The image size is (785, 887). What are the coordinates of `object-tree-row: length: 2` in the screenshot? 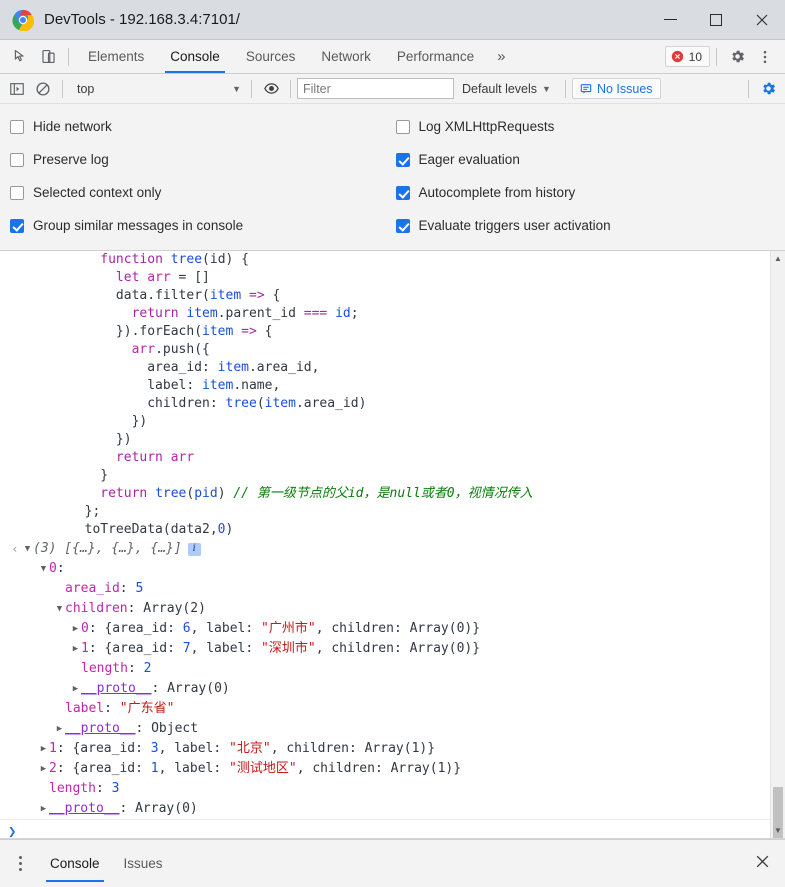 It's located at (385, 669).